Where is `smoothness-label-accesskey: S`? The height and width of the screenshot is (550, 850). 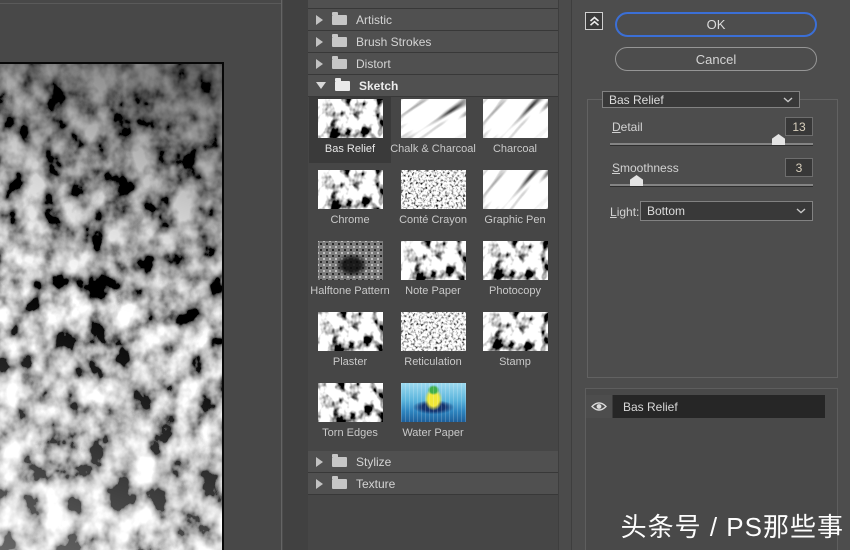 smoothness-label-accesskey: S is located at coordinates (616, 168).